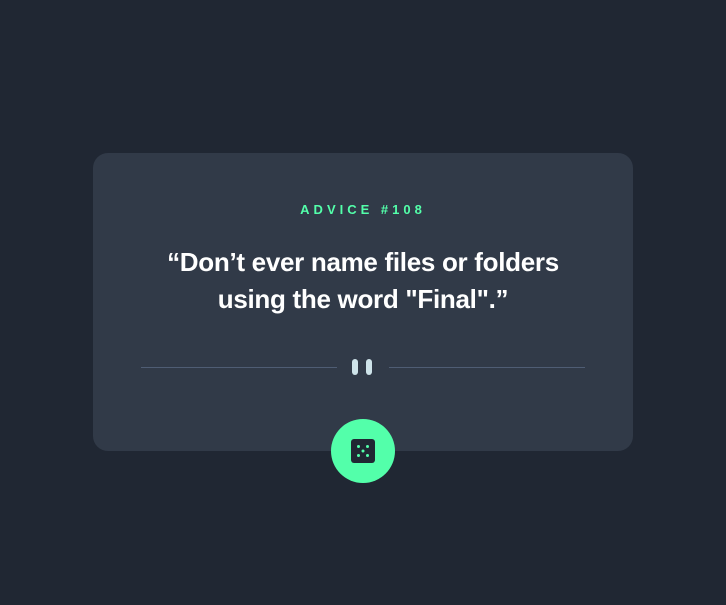 Image resolution: width=726 pixels, height=605 pixels. I want to click on divider-line-right, so click(487, 367).